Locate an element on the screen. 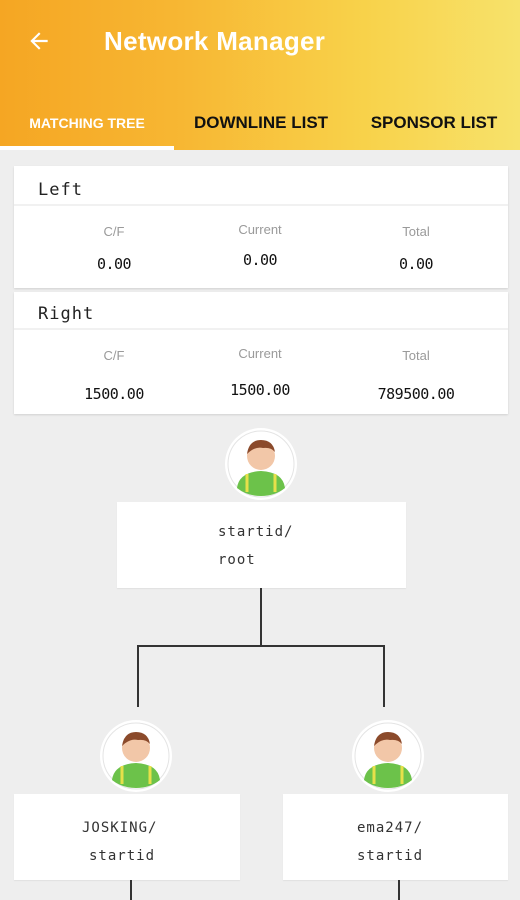 The height and width of the screenshot is (900, 520). left-current-column: Current 0.00 is located at coordinates (260, 245).